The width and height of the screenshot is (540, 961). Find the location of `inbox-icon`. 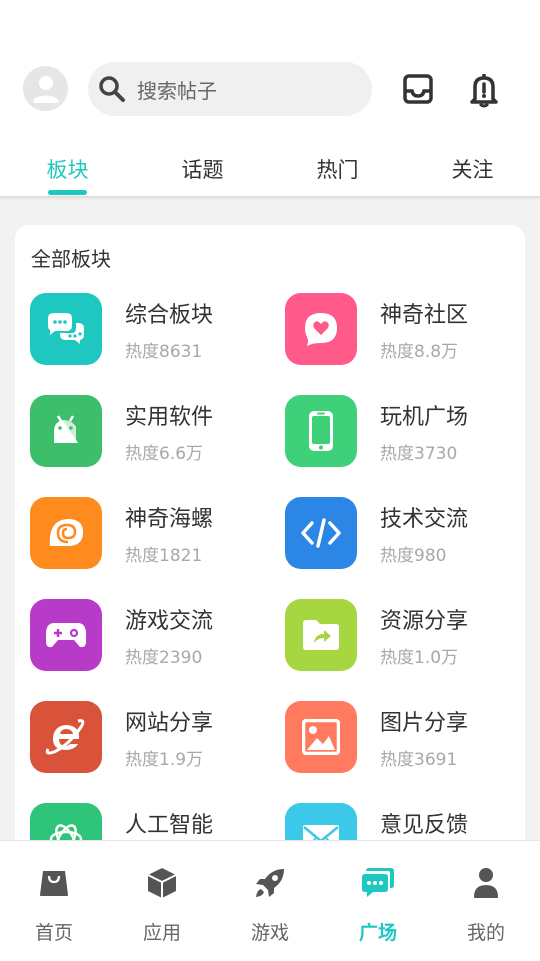

inbox-icon is located at coordinates (418, 89).